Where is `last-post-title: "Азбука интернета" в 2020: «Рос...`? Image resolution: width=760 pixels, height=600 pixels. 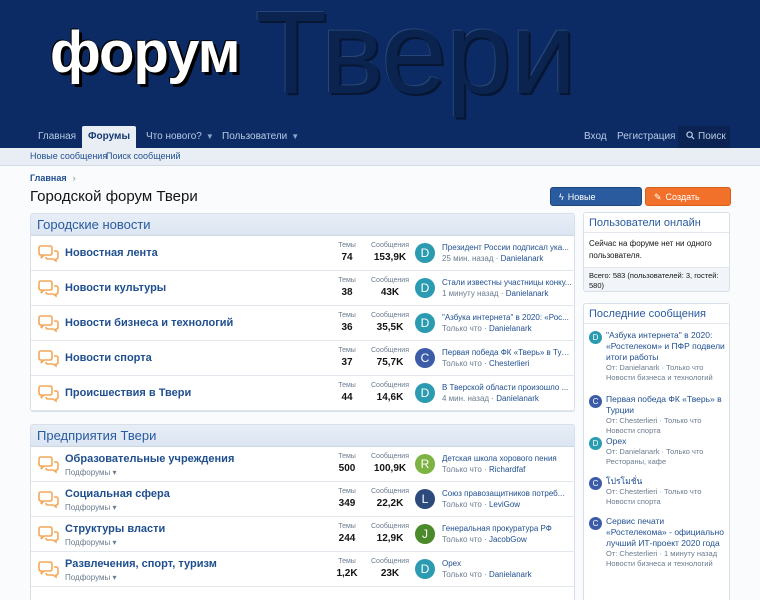
last-post-title: "Азбука интернета" в 2020: «Рос... is located at coordinates (507, 317).